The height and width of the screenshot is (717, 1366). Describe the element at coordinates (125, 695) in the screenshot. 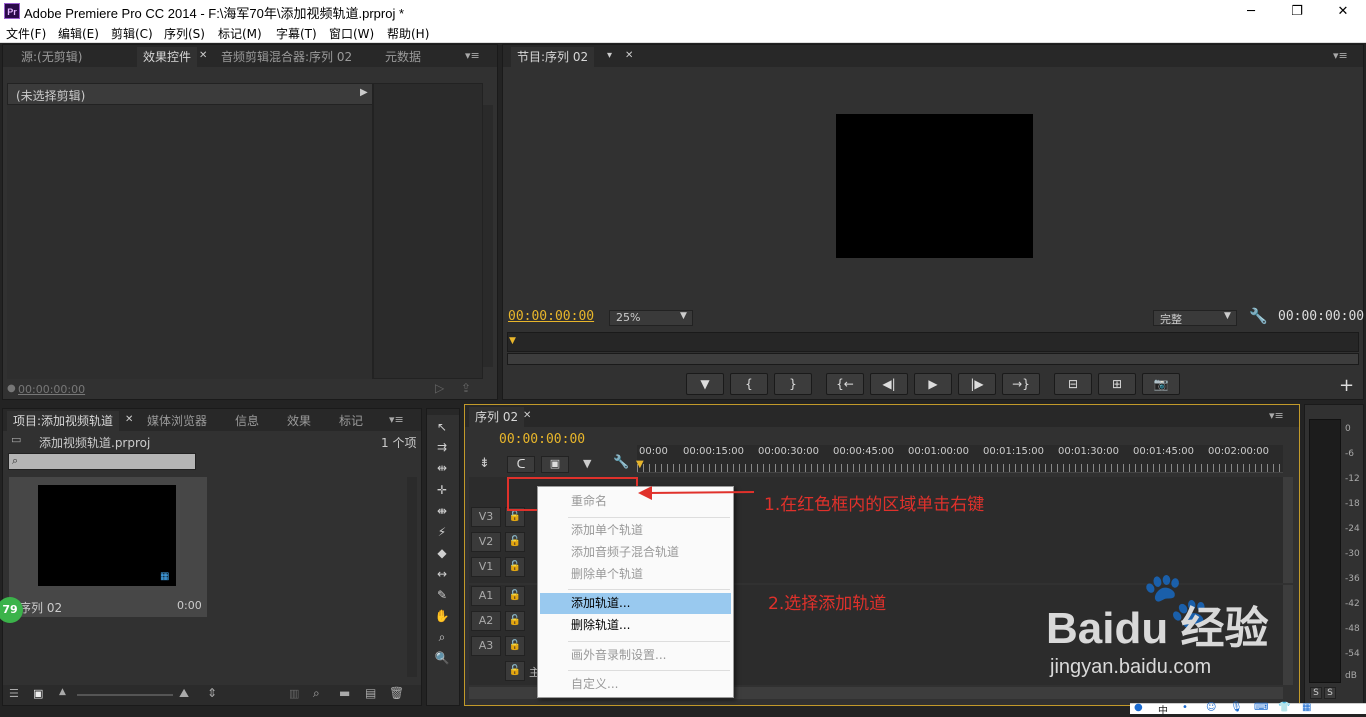

I see `thumb-size-slider` at that location.